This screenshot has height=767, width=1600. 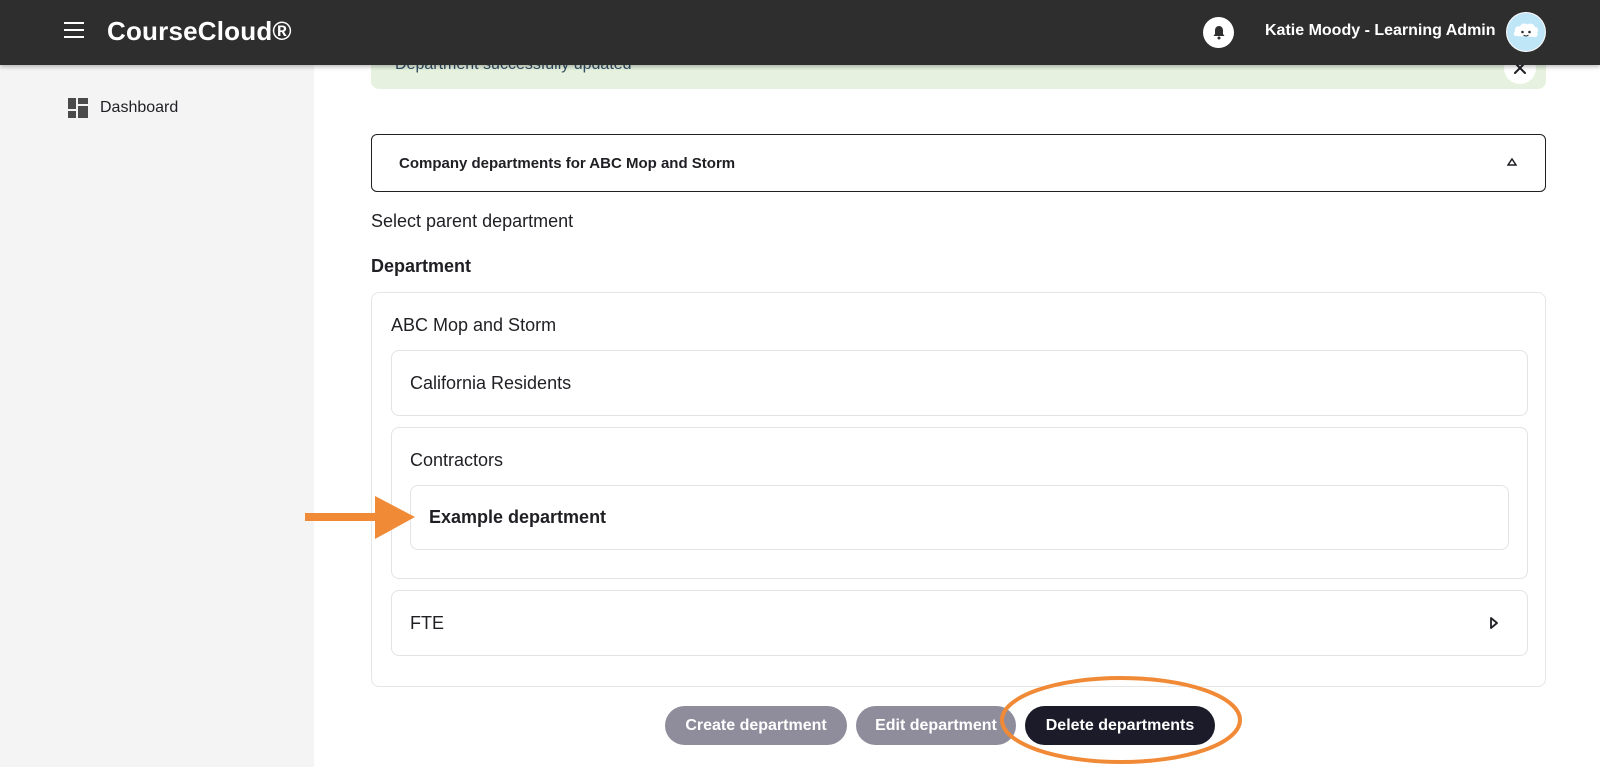 What do you see at coordinates (1494, 623) in the screenshot?
I see `expand-arrow-icon` at bounding box center [1494, 623].